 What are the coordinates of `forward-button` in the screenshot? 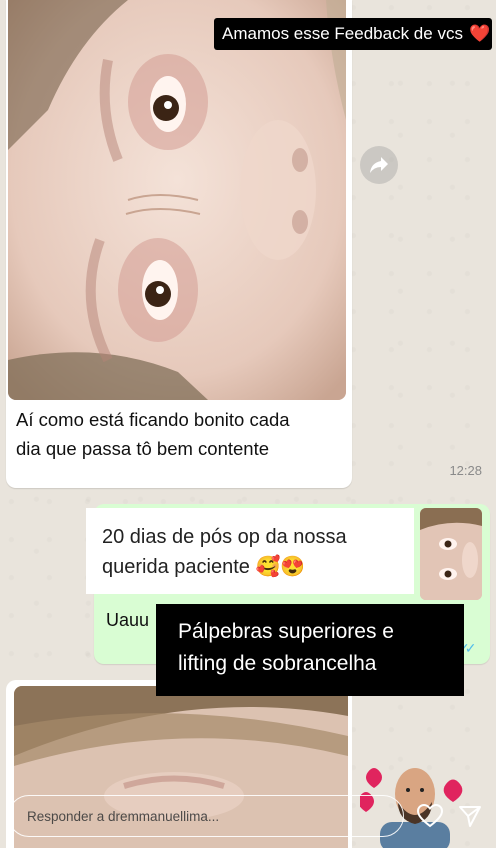 It's located at (379, 165).